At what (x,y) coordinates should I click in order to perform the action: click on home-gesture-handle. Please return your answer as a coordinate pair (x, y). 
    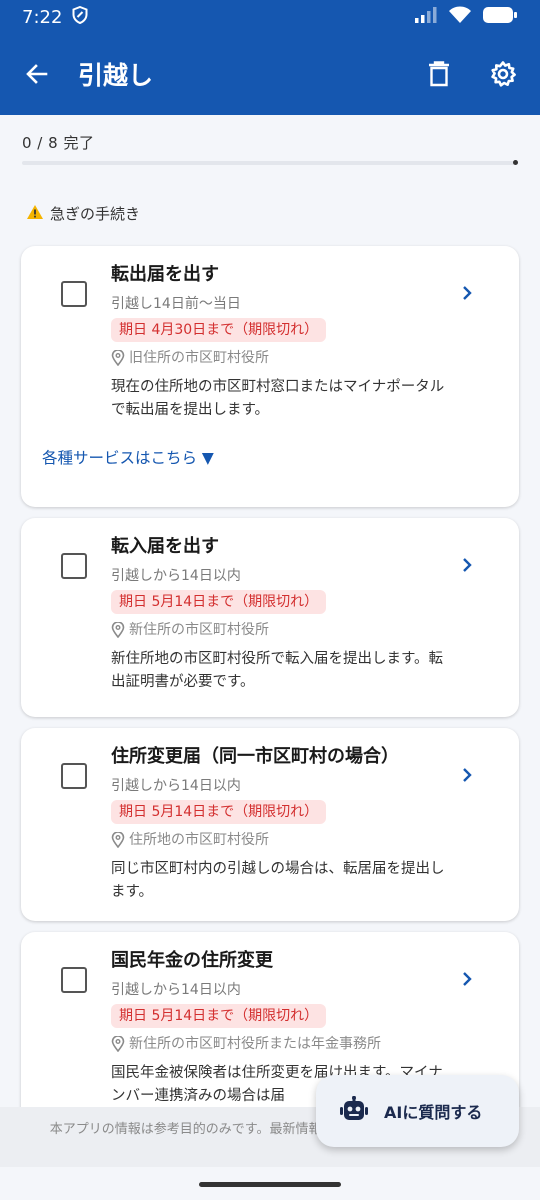
    Looking at the image, I should click on (270, 1184).